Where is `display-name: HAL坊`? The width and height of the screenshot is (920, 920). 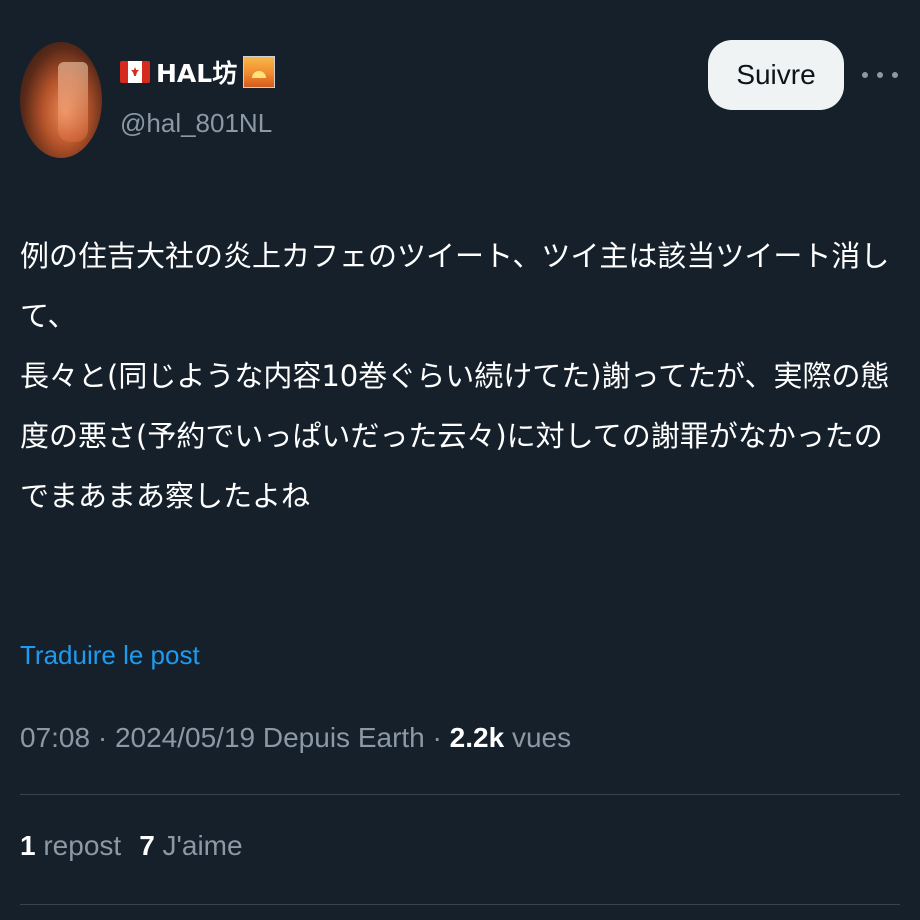
display-name: HAL坊 is located at coordinates (196, 72).